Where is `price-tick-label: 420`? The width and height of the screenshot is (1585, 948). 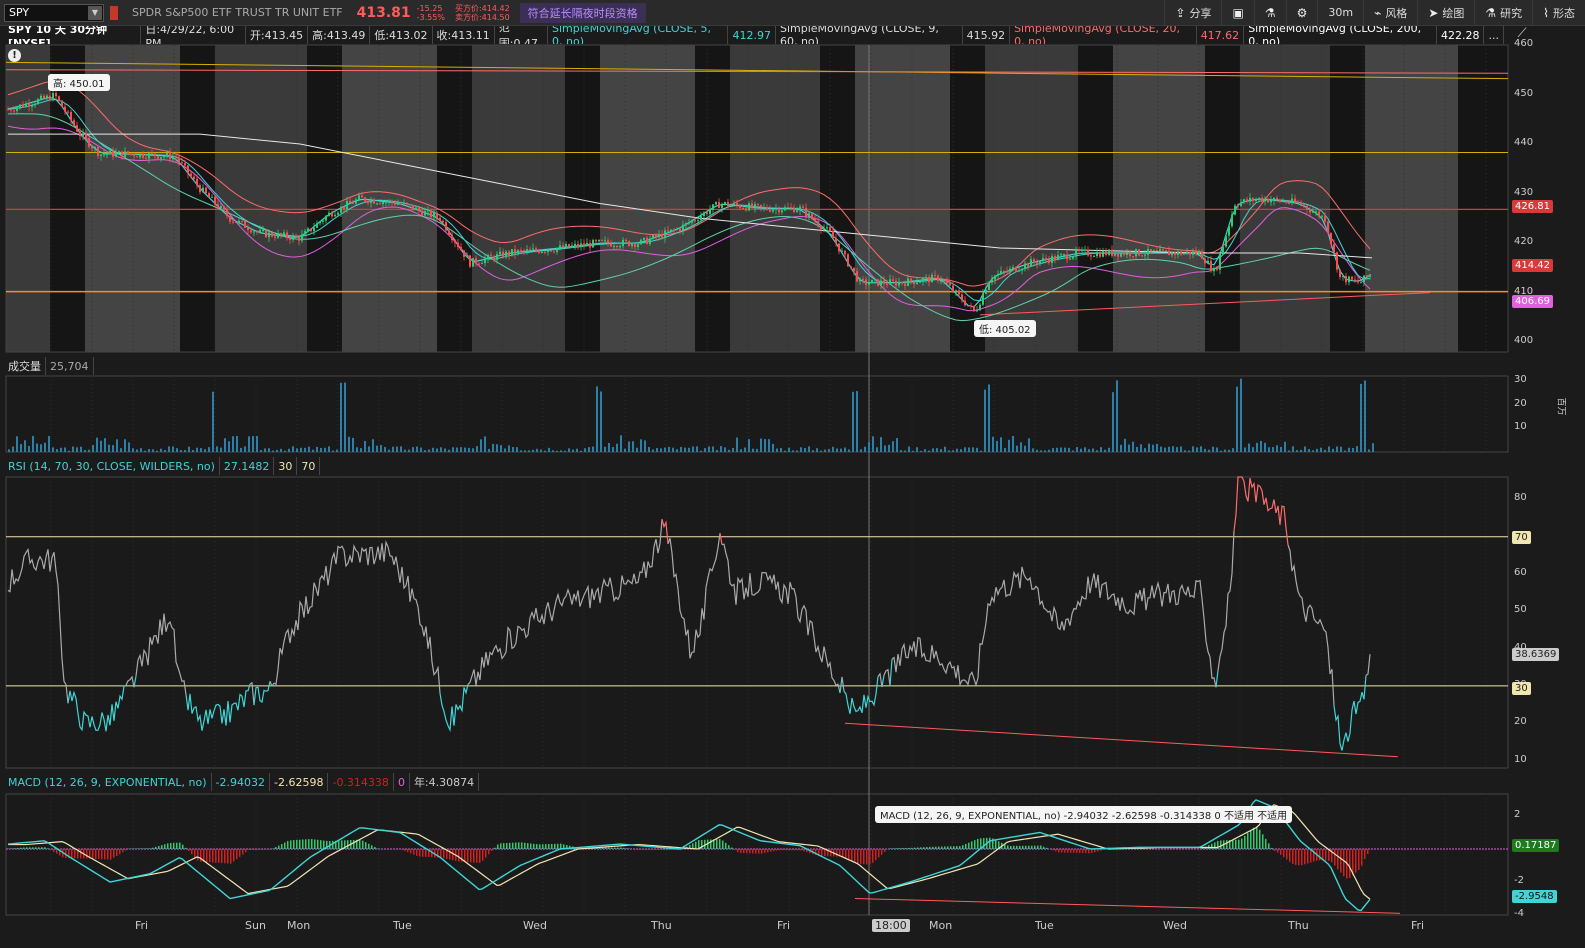 price-tick-label: 420 is located at coordinates (1524, 242).